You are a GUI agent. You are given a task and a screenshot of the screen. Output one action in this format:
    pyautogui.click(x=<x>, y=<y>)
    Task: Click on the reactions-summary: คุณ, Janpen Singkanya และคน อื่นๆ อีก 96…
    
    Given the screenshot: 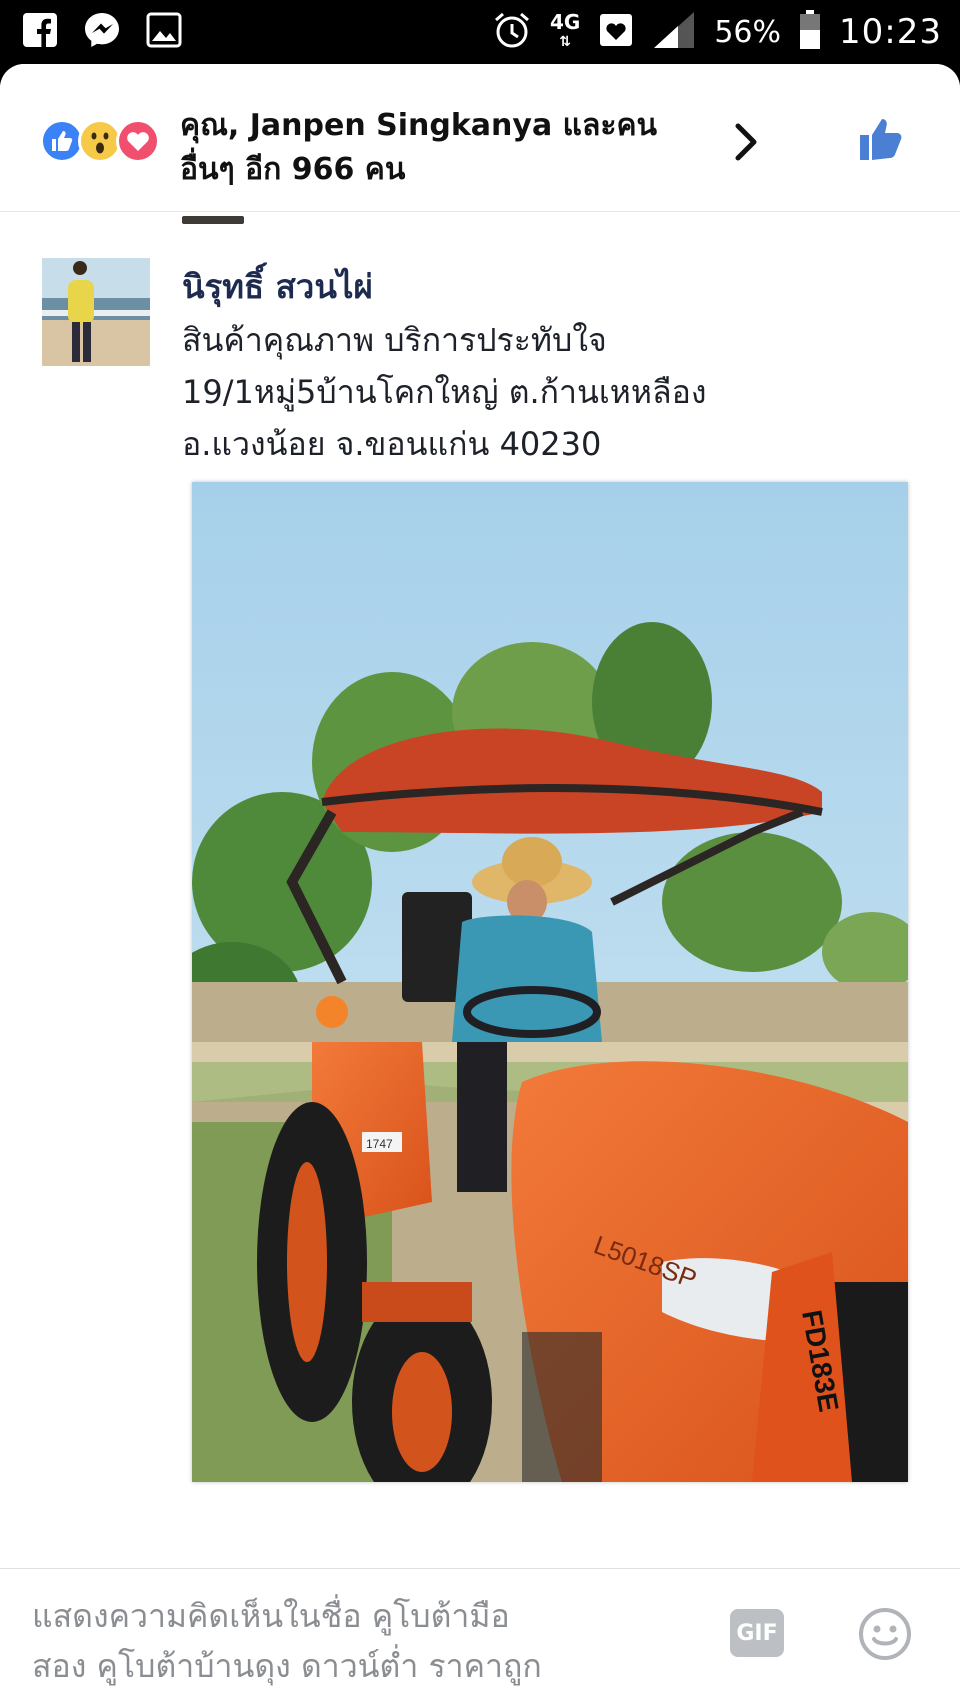 What is the action you would take?
    pyautogui.click(x=440, y=148)
    